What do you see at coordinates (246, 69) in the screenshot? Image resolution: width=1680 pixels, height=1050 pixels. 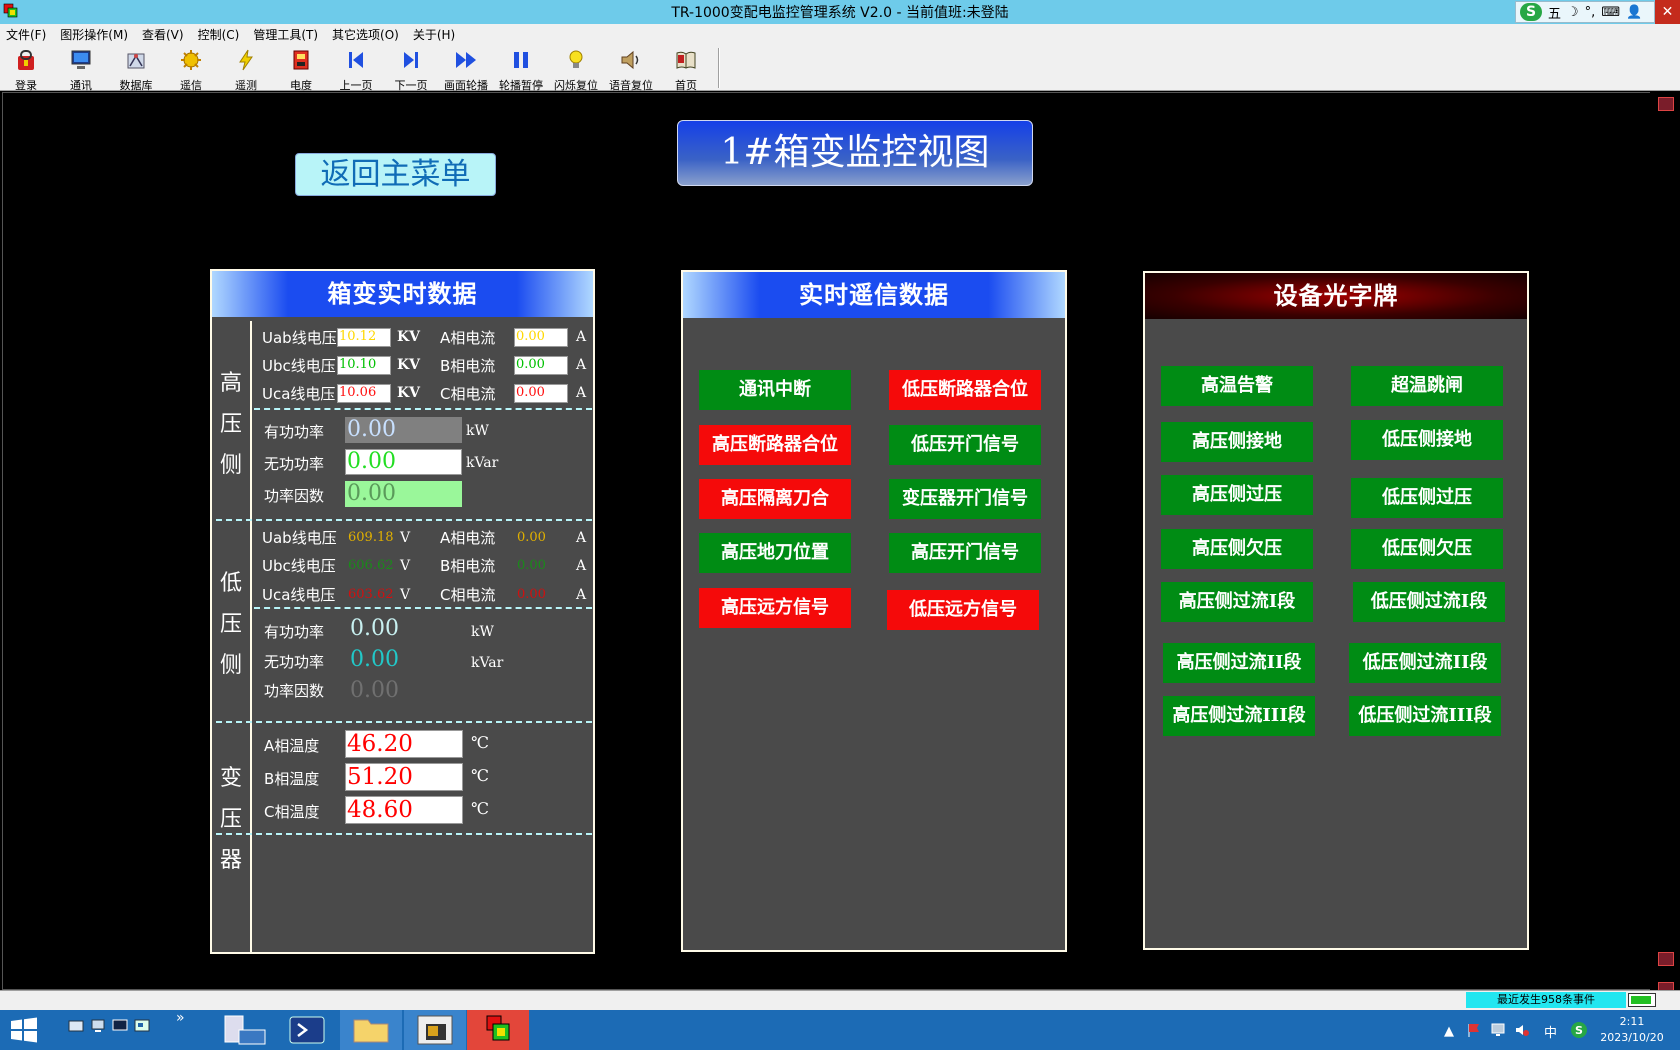 I see `telemetry-button: 遥测` at bounding box center [246, 69].